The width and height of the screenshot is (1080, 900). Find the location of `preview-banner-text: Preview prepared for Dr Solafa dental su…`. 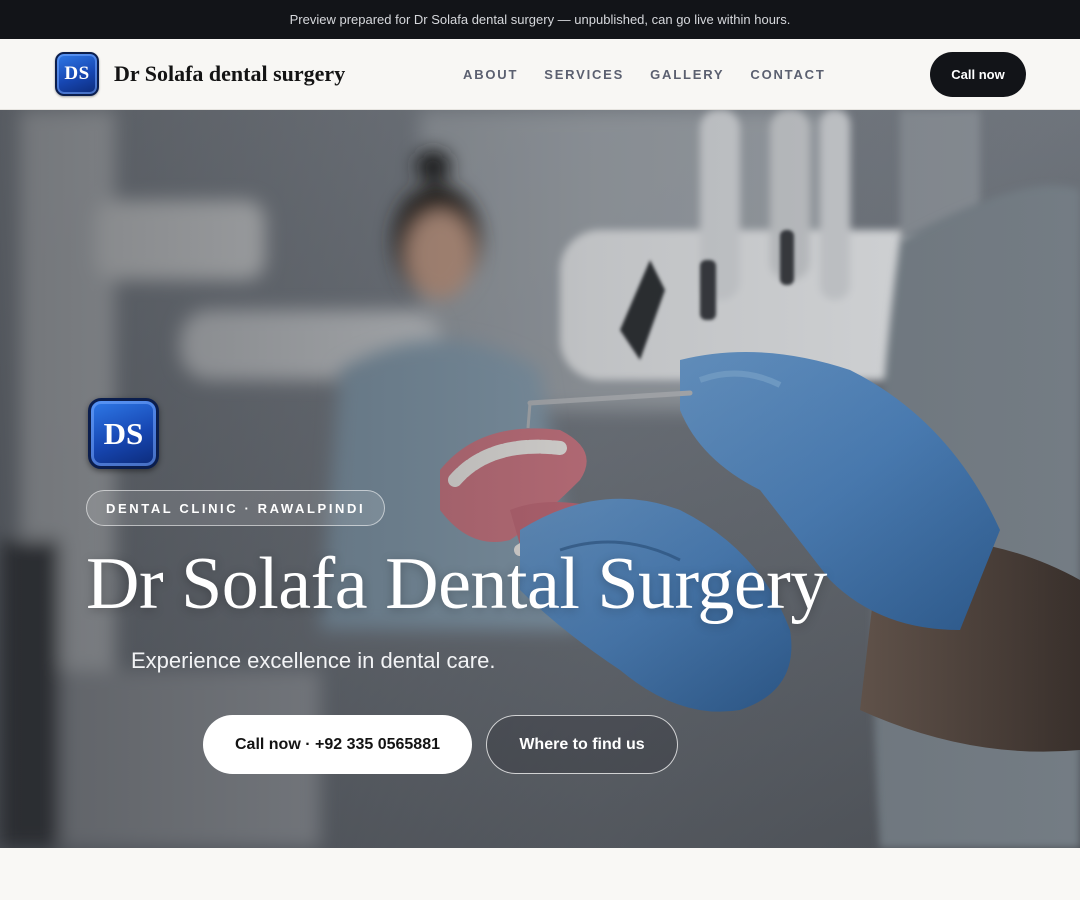

preview-banner-text: Preview prepared for Dr Solafa dental su… is located at coordinates (540, 19).